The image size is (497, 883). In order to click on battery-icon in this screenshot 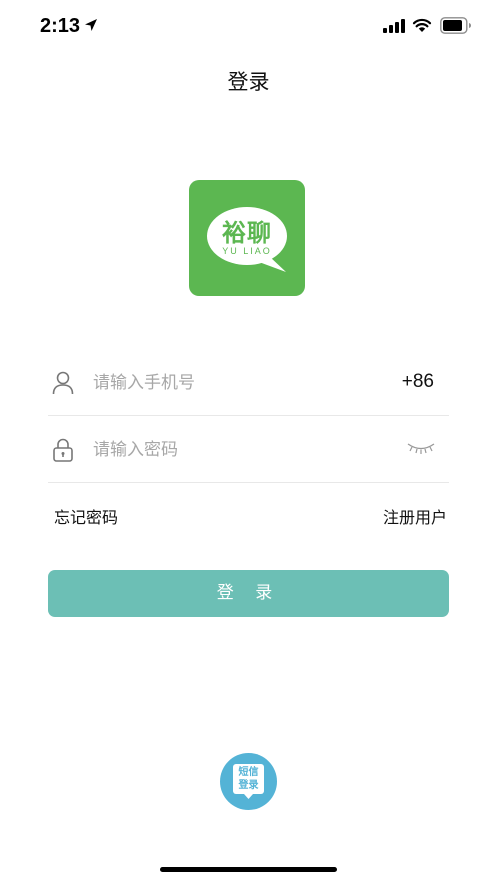, I will do `click(455, 25)`.